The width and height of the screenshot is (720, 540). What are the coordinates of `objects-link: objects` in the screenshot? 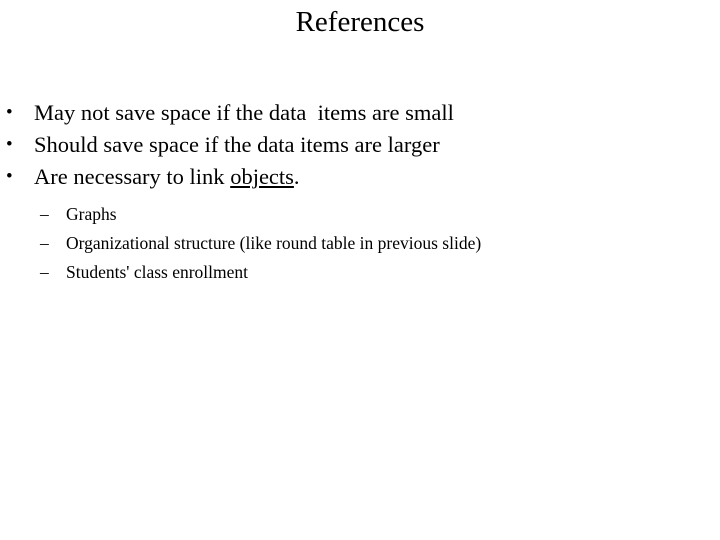 It's located at (262, 176).